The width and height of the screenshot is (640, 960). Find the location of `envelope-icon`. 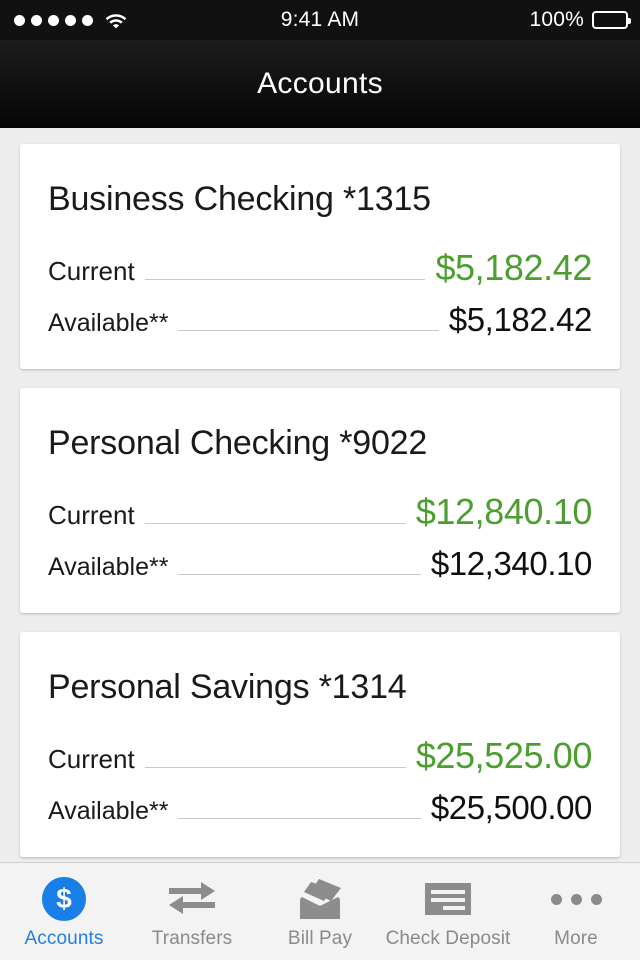

envelope-icon is located at coordinates (320, 899).